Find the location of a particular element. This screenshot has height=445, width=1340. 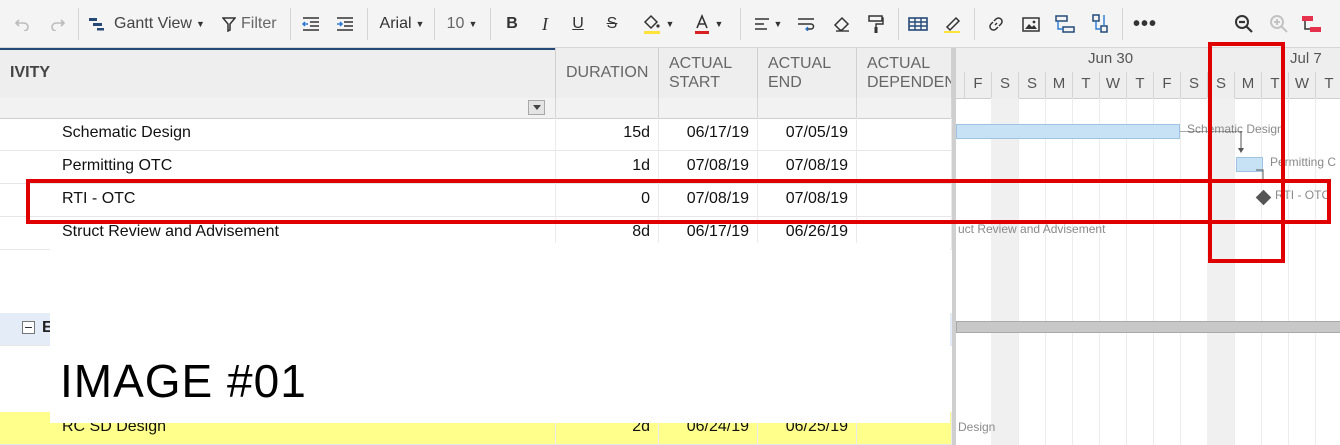

font-name: Arial is located at coordinates (395, 23).